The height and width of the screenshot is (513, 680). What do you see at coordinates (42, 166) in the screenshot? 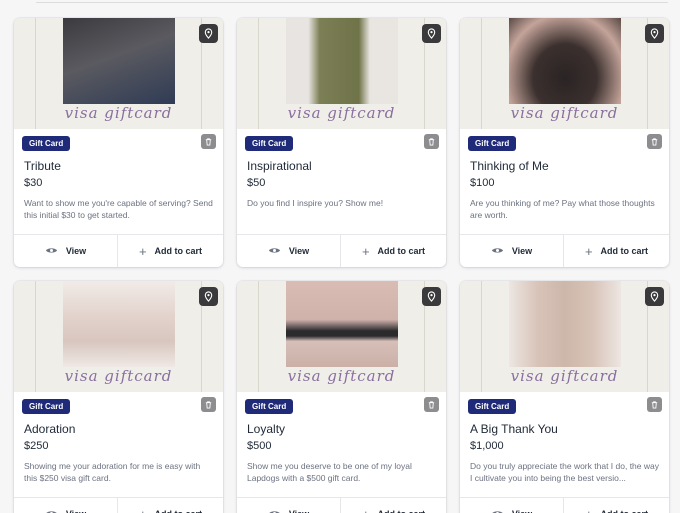
I see `product-title: Tribute` at bounding box center [42, 166].